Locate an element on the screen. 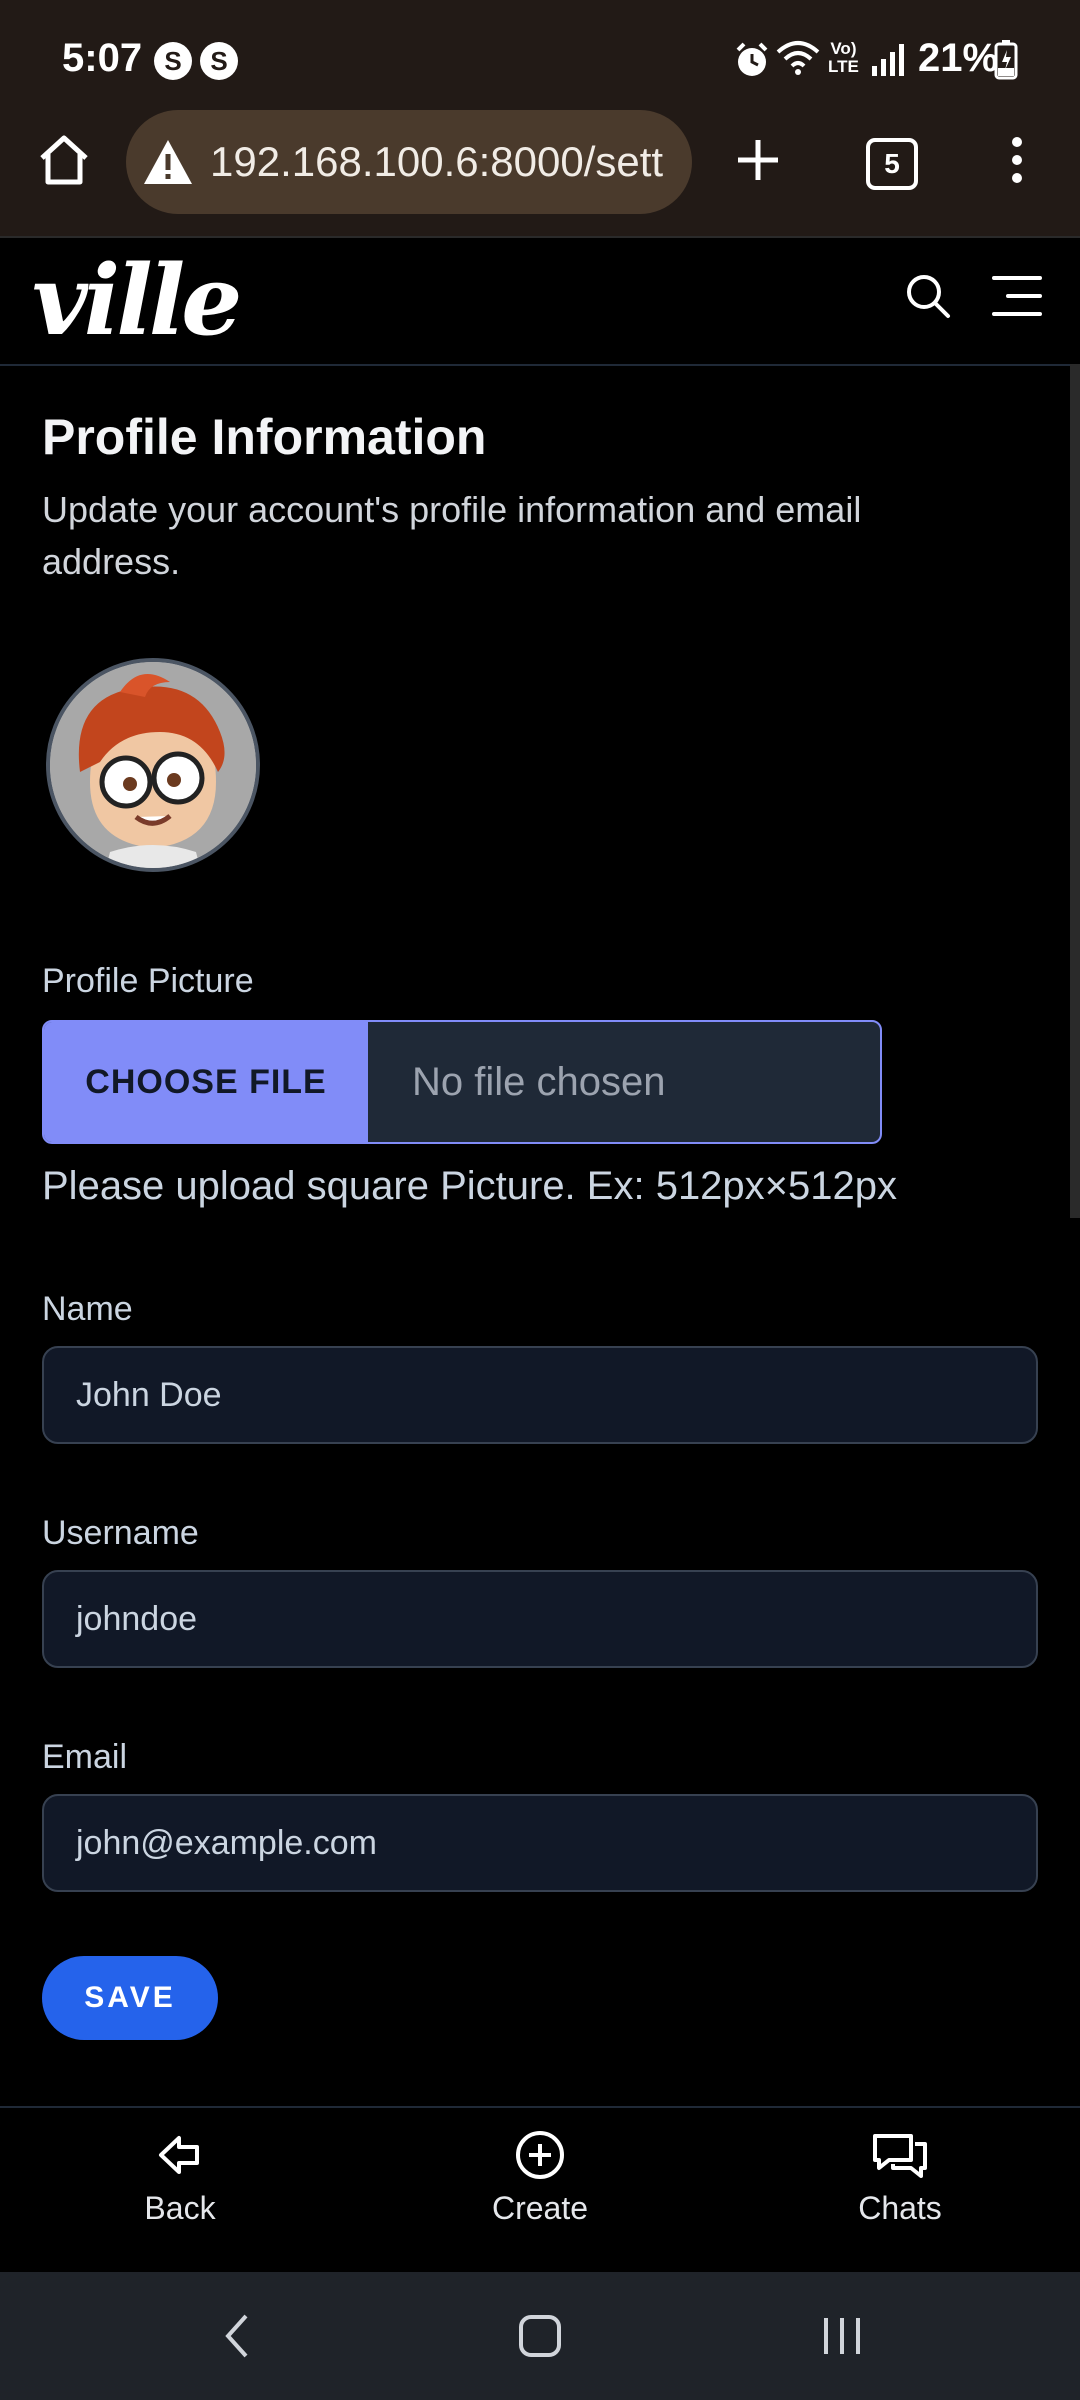 This screenshot has width=1080, height=2400. address-bar: 192.168.100.6:8000/sett is located at coordinates (409, 162).